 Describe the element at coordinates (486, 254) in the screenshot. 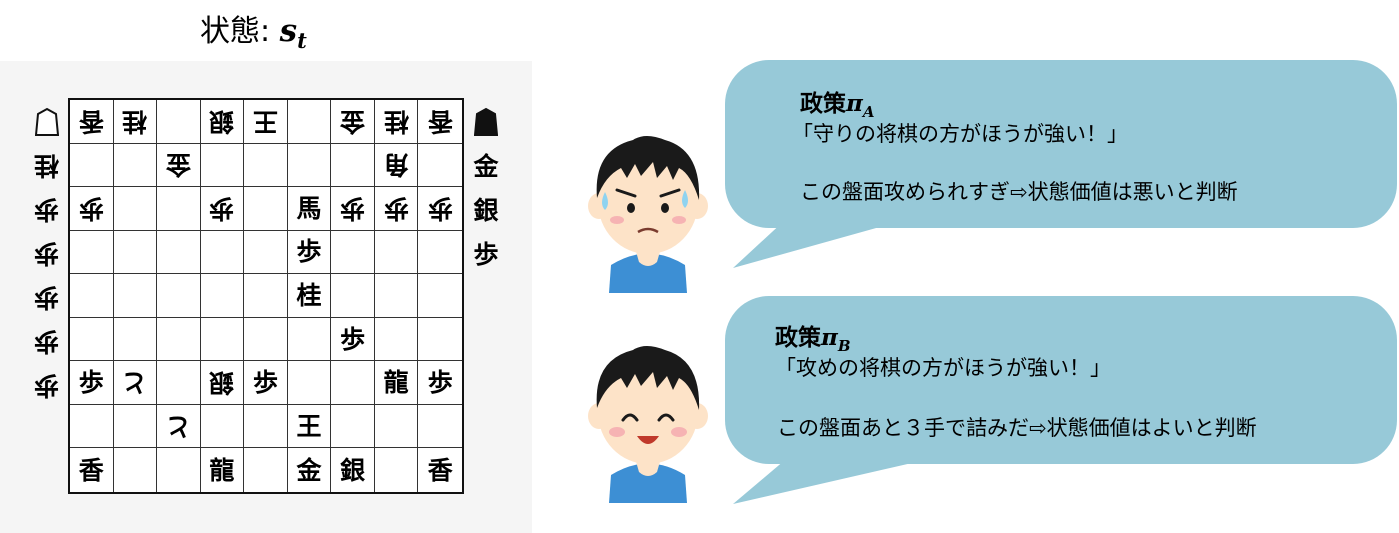

I see `sente-hand-piece: 歩` at that location.